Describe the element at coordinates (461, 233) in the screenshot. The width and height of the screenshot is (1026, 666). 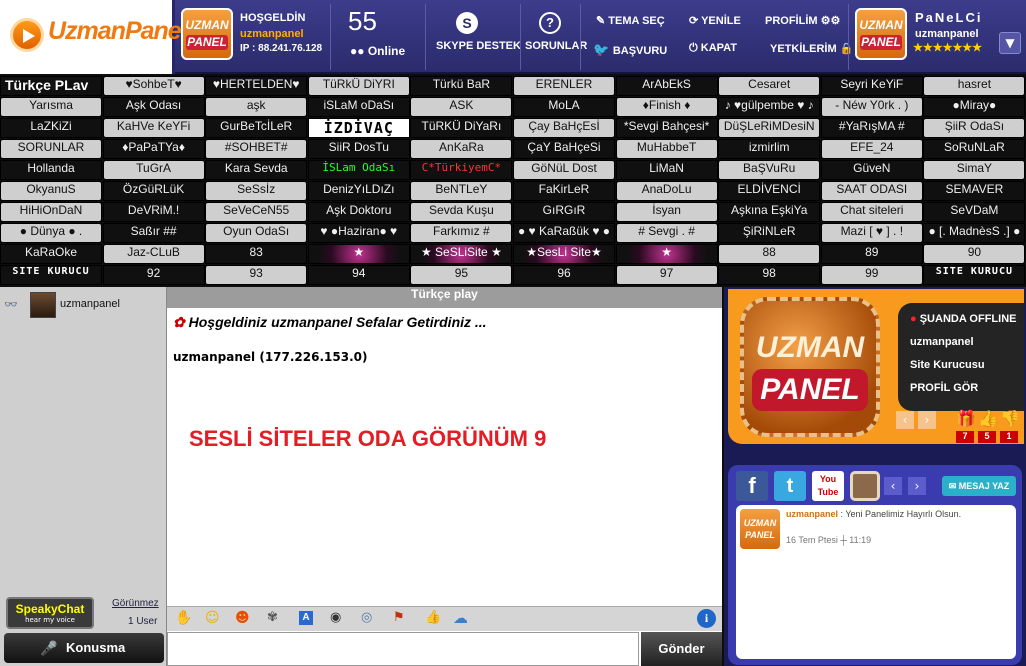
I see `room-button: Farkımız #` at that location.